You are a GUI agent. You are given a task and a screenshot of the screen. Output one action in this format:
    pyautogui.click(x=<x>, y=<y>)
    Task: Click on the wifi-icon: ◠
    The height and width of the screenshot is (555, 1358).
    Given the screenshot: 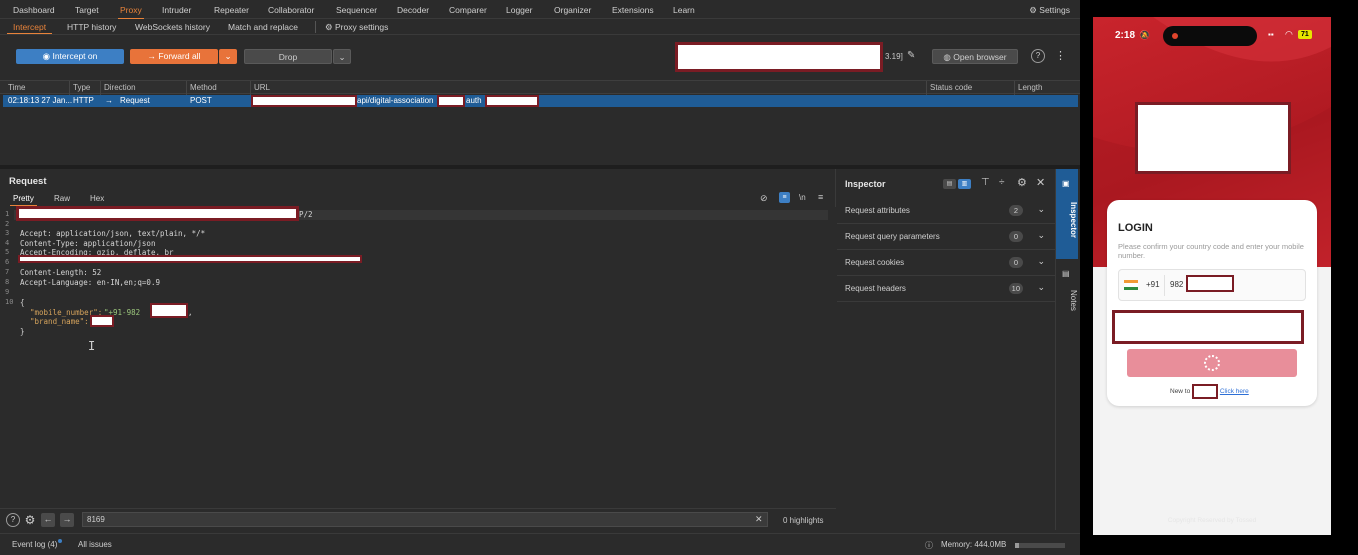 What is the action you would take?
    pyautogui.click(x=1289, y=34)
    